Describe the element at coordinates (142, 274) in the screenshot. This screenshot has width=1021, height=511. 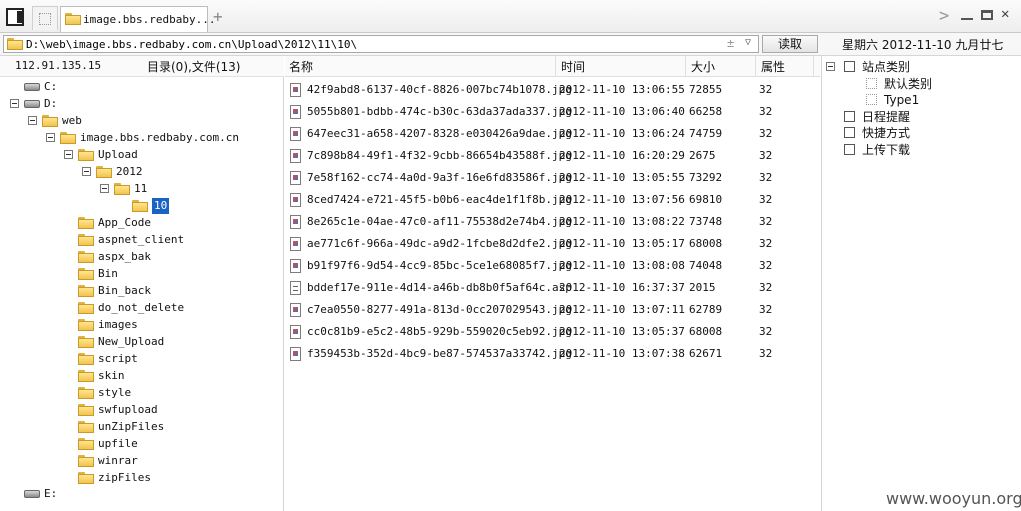
I see `tree-folder: Bin` at that location.